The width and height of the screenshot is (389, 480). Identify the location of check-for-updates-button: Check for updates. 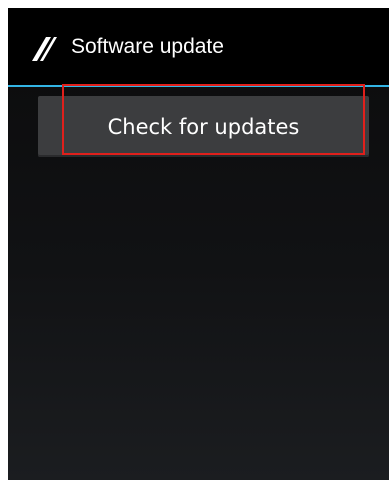
(203, 126).